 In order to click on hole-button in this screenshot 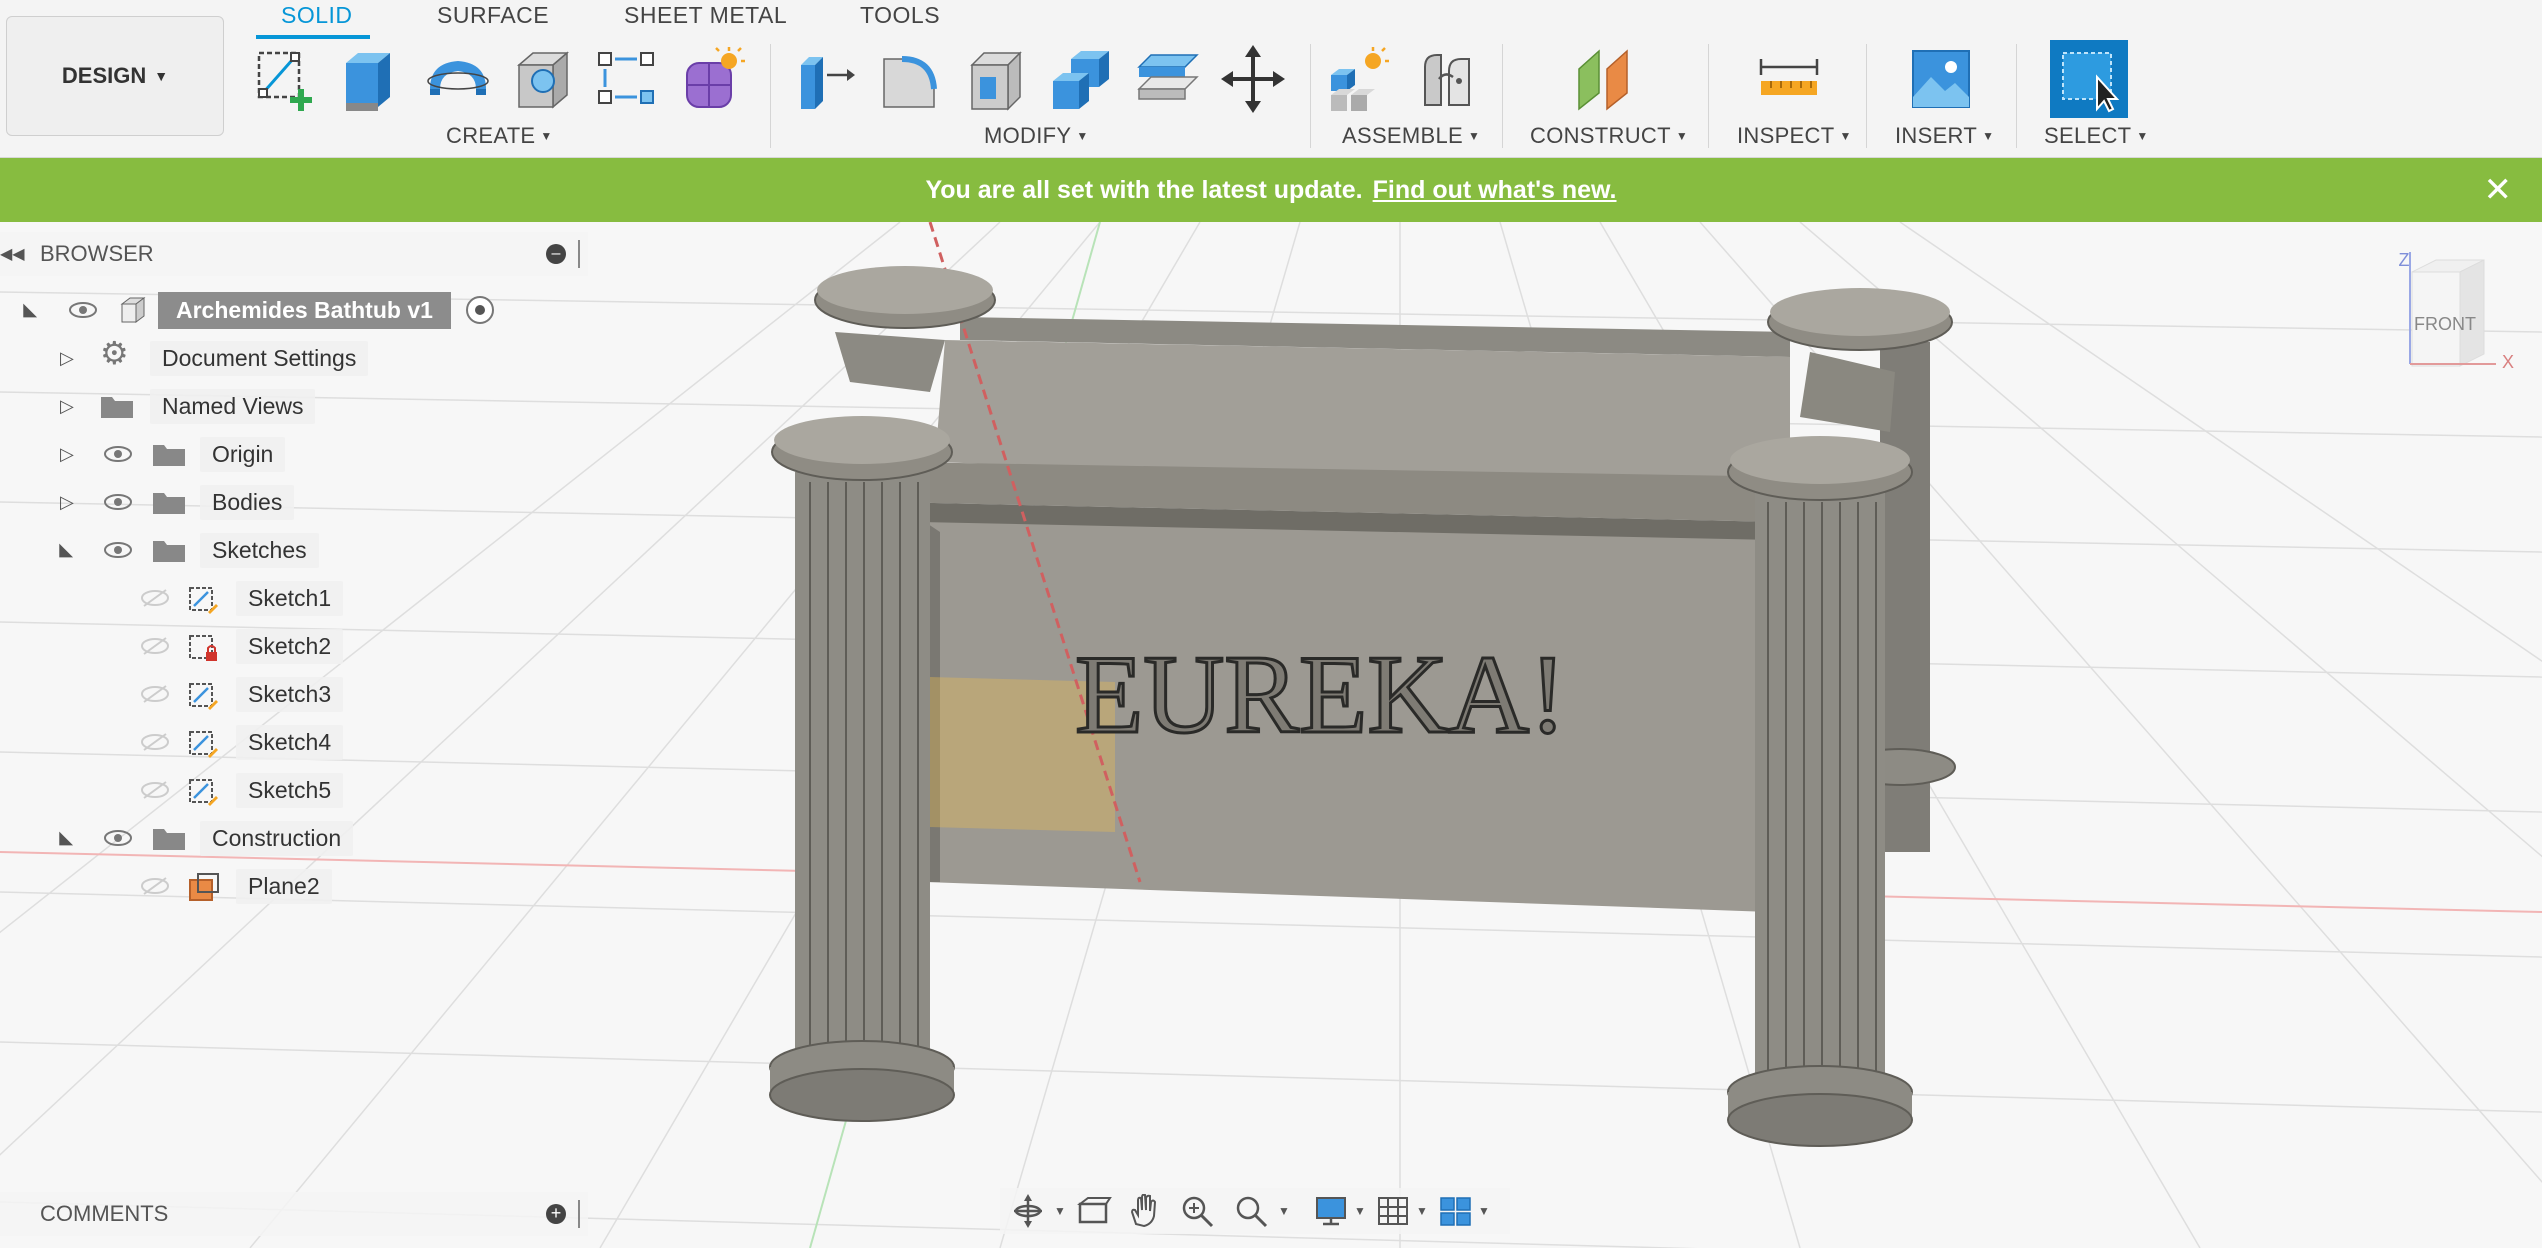, I will do `click(543, 79)`.